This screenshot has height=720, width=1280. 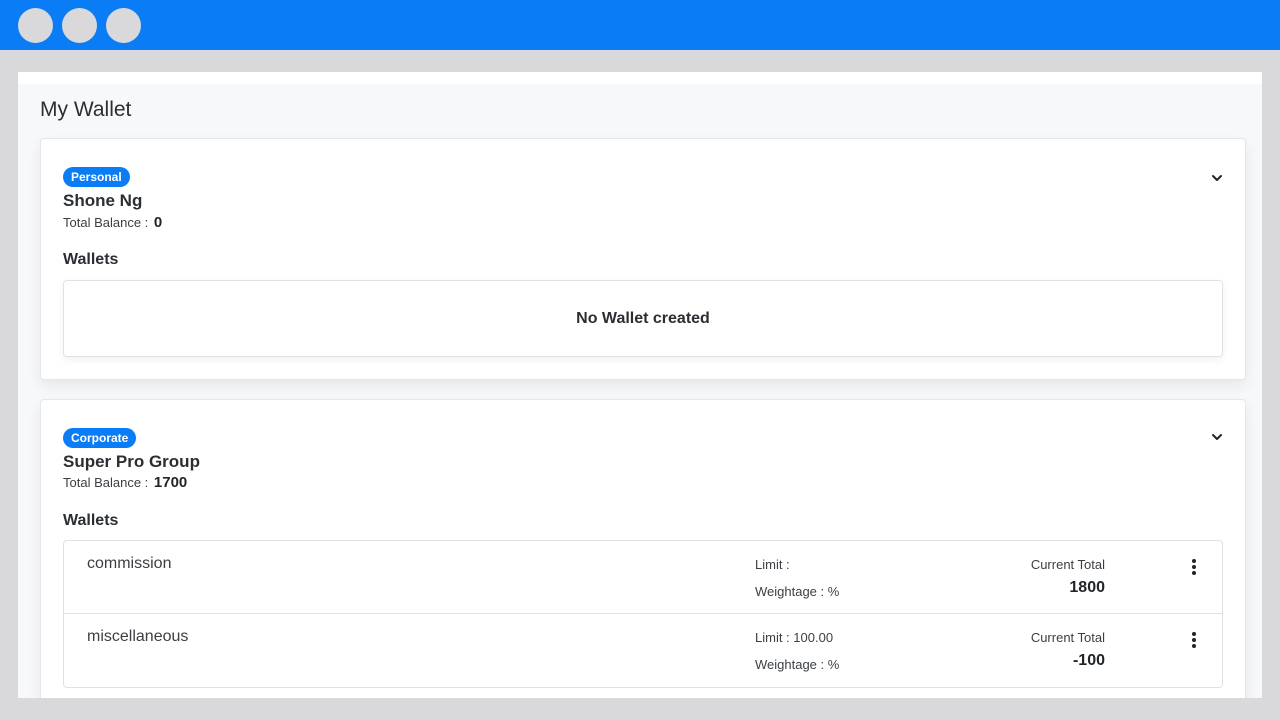 What do you see at coordinates (794, 637) in the screenshot?
I see `wallet-limit: Limit : 100.00` at bounding box center [794, 637].